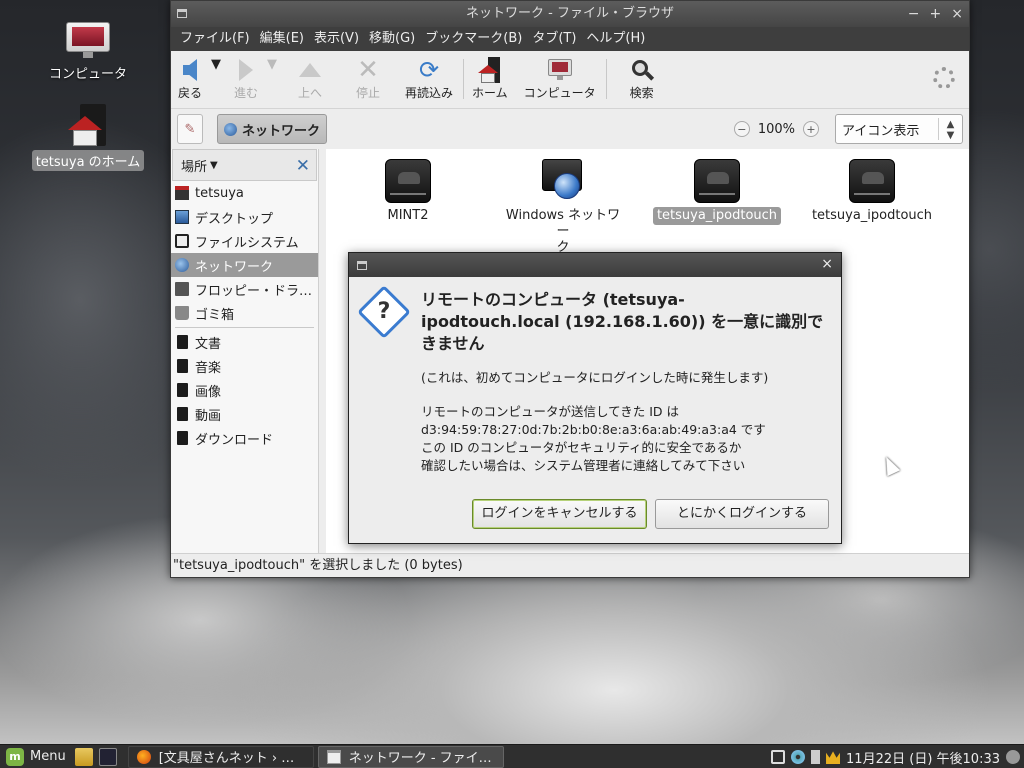 This screenshot has width=1024, height=768. What do you see at coordinates (244, 217) in the screenshot?
I see `sidebar-item-desktop: デスクトップ` at bounding box center [244, 217].